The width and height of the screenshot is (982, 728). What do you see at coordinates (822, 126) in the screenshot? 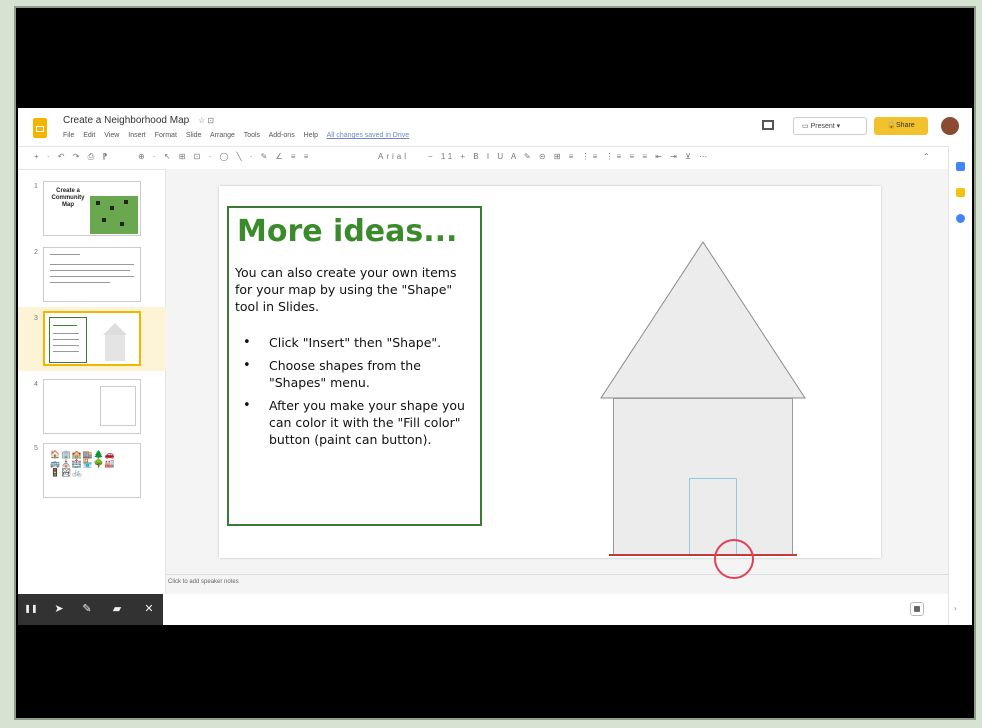
I see `present-label: Present` at bounding box center [822, 126].